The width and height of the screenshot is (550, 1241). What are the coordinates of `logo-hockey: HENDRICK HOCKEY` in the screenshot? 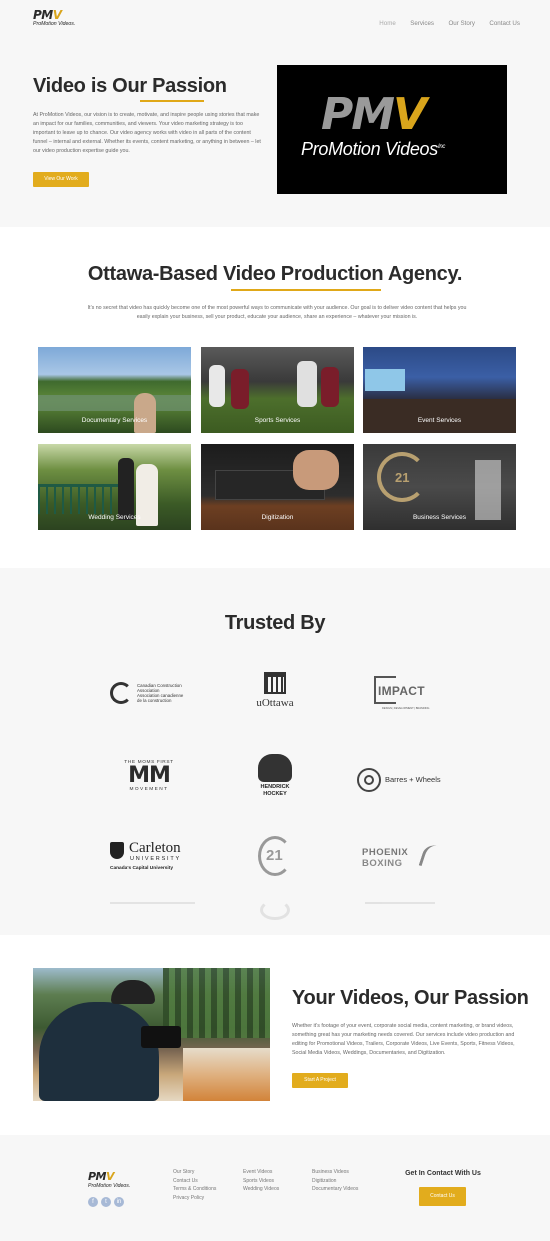 It's located at (275, 780).